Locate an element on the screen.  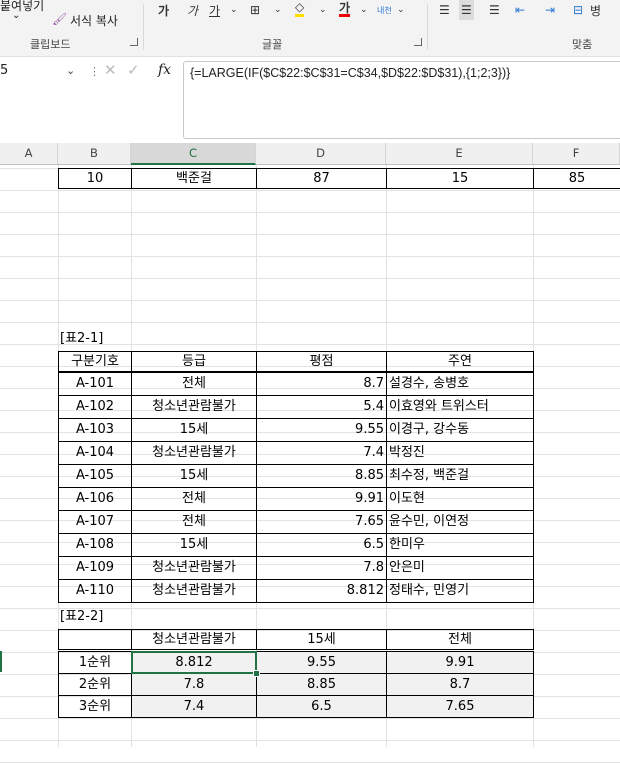
table1-cell-code: A-105 is located at coordinates (95, 476).